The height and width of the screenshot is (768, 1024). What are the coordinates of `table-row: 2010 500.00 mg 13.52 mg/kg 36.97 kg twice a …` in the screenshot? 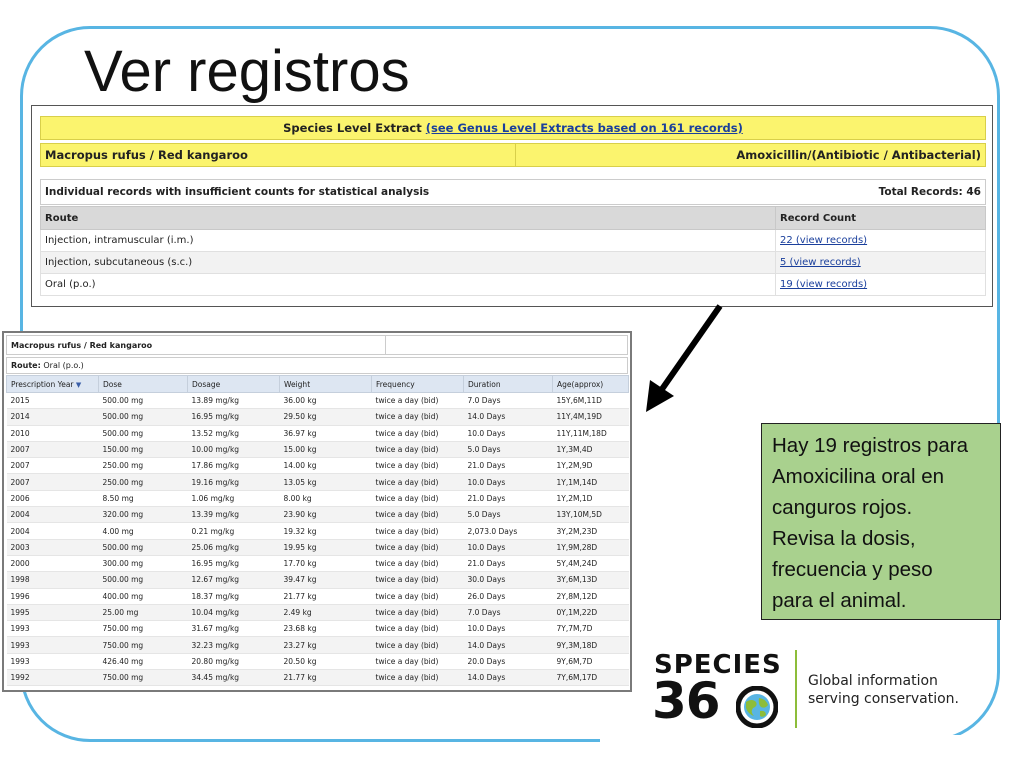 It's located at (317, 433).